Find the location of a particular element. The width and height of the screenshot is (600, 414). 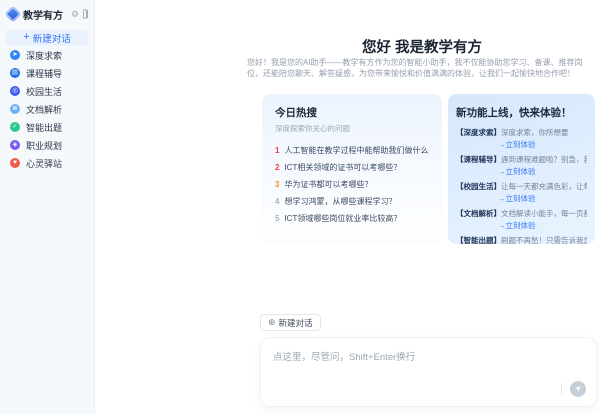

sidebar-item: ➤ 深度求索 is located at coordinates (47, 55).